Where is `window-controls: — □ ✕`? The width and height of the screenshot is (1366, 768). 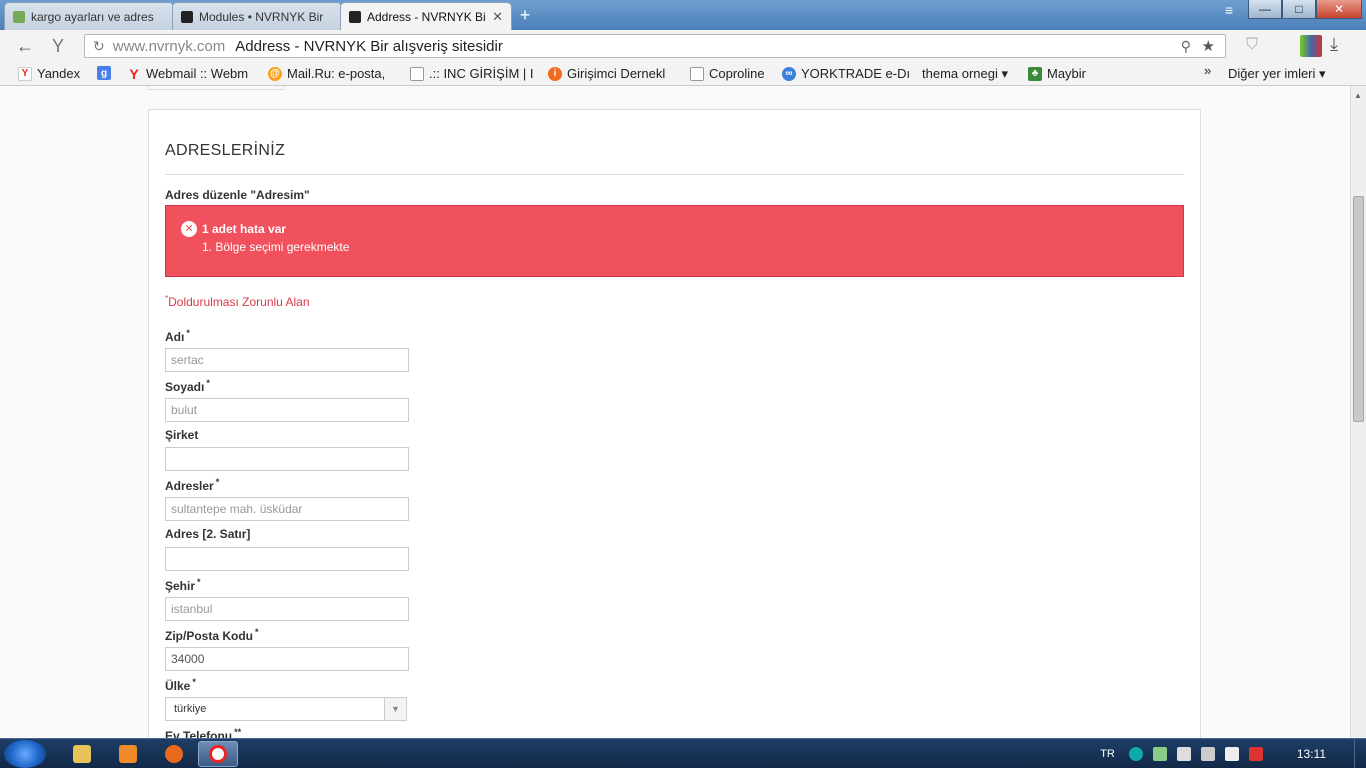 window-controls: — □ ✕ is located at coordinates (1305, 9).